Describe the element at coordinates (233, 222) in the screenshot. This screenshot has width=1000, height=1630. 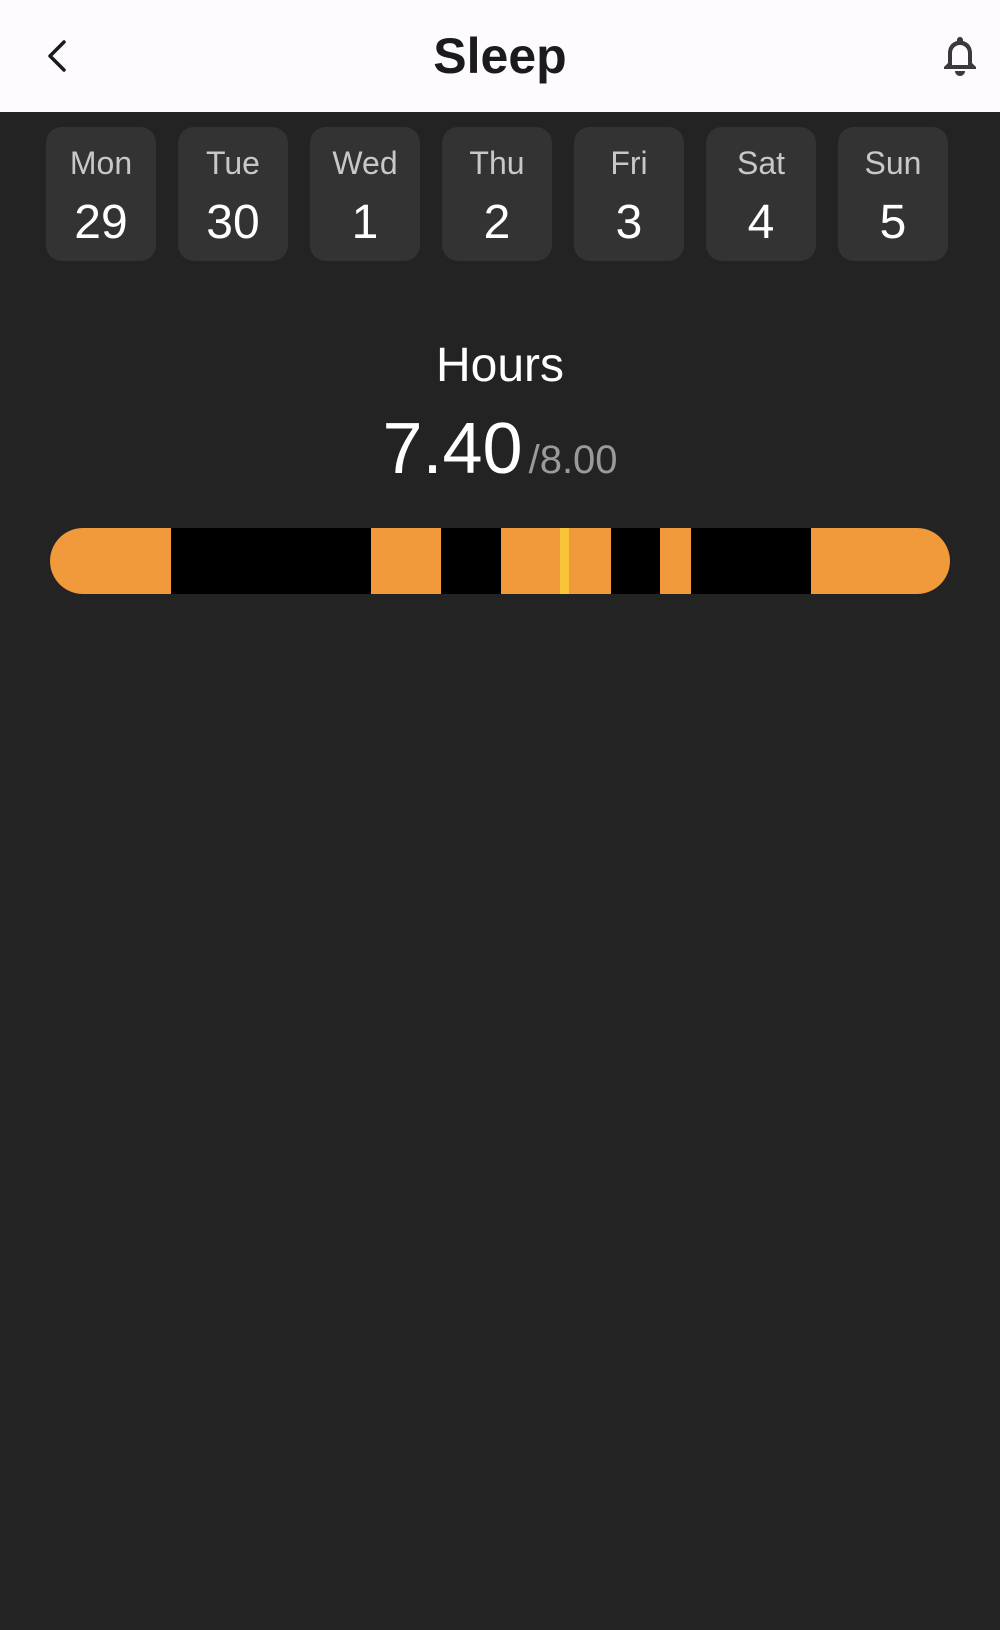
I see `day-date: 30` at that location.